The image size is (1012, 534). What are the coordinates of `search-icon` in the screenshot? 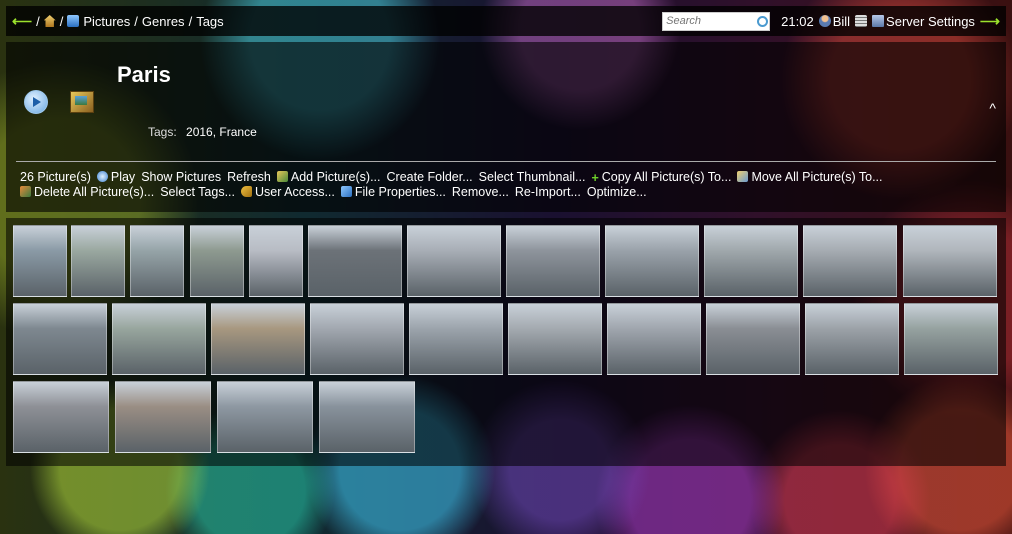 It's located at (763, 21).